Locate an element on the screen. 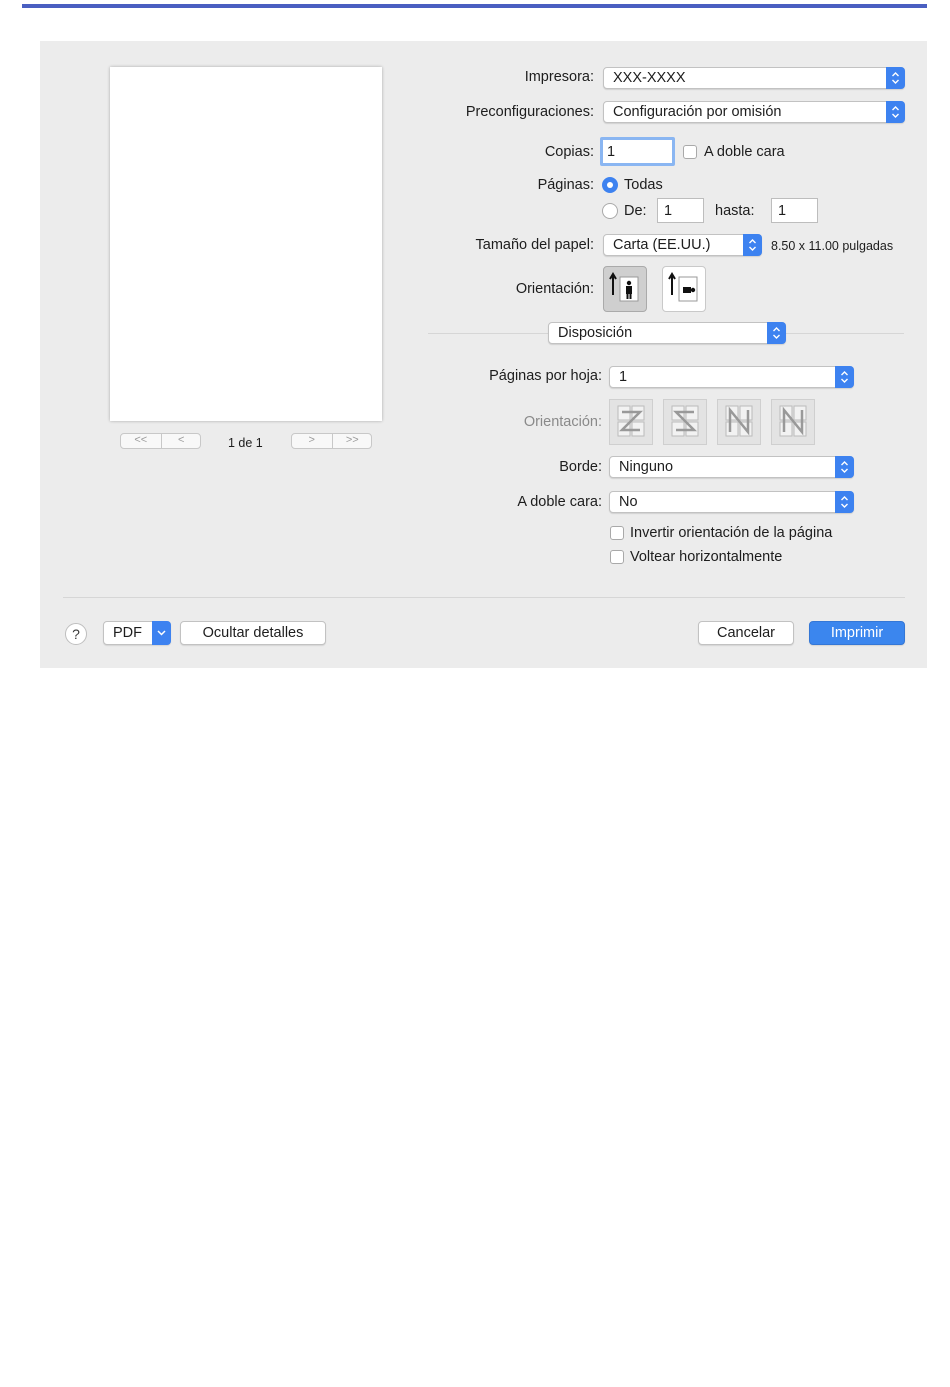 The width and height of the screenshot is (950, 1387). presets-value: Configuración por omisión is located at coordinates (697, 112).